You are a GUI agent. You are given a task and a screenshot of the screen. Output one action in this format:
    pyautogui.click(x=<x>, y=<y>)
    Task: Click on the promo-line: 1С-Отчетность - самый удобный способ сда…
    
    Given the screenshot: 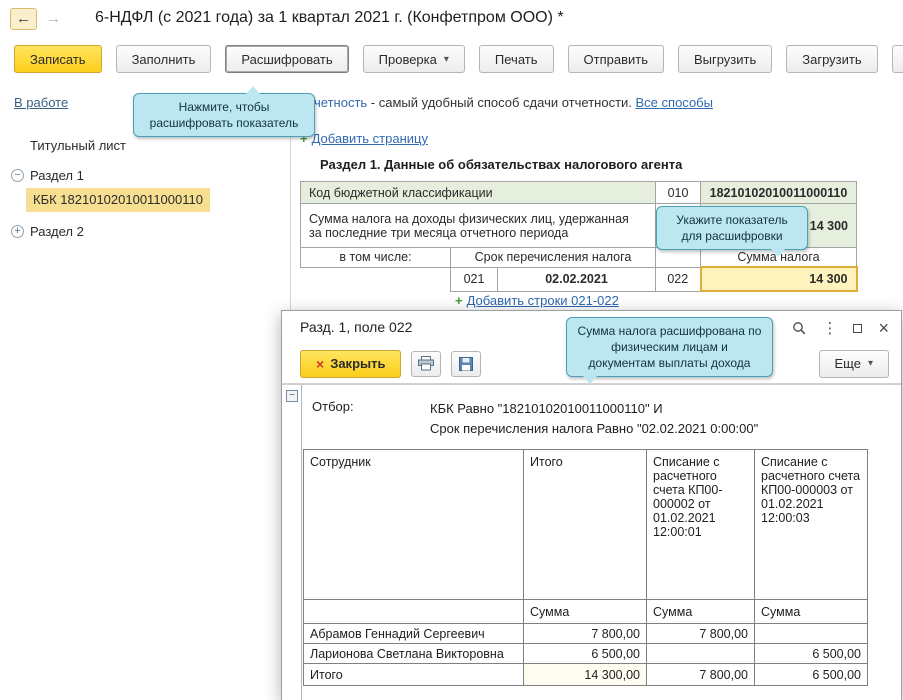 What is the action you would take?
    pyautogui.click(x=495, y=102)
    